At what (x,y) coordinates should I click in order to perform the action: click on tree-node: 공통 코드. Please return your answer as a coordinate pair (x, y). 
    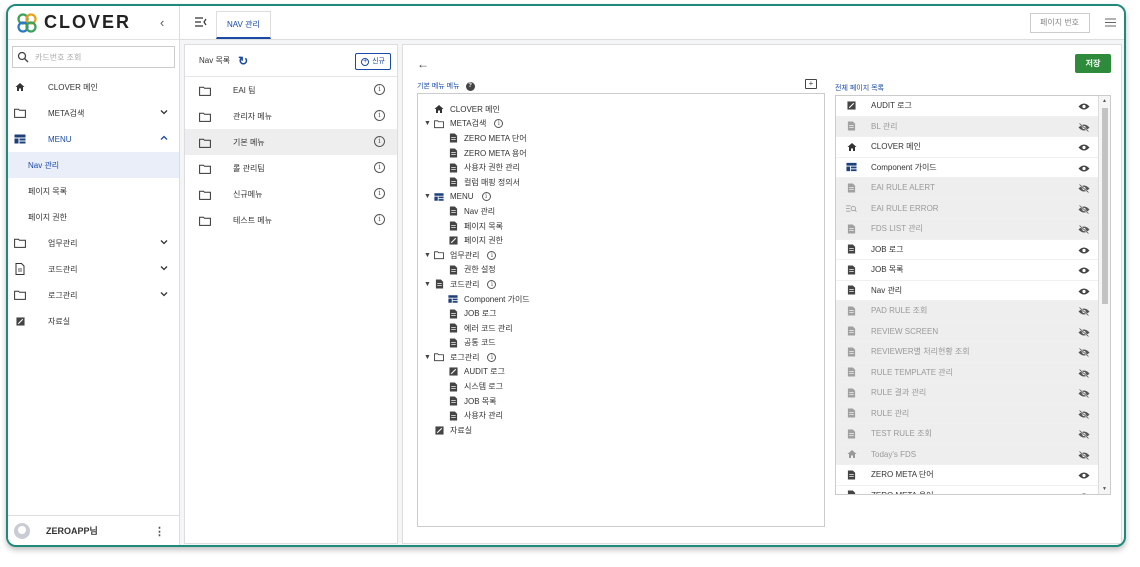
    Looking at the image, I should click on (621, 343).